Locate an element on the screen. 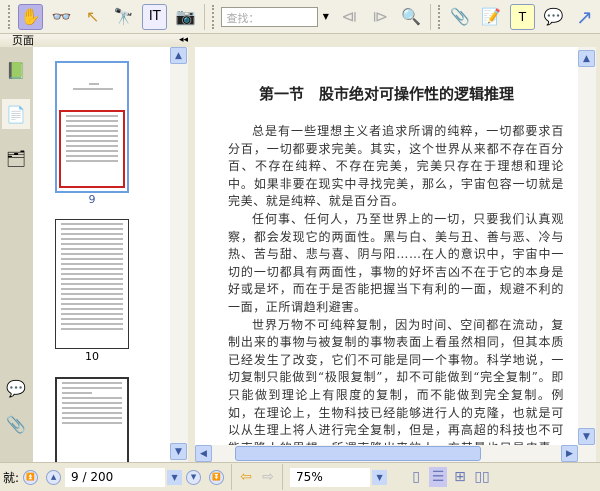 The image size is (600, 491). comments-icon: 💬 is located at coordinates (16, 388).